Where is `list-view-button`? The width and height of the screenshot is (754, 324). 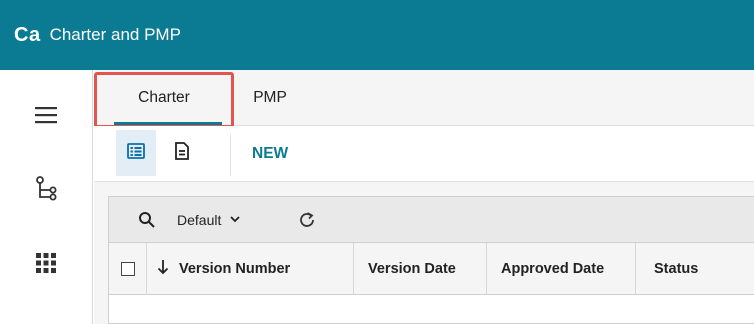 list-view-button is located at coordinates (136, 153).